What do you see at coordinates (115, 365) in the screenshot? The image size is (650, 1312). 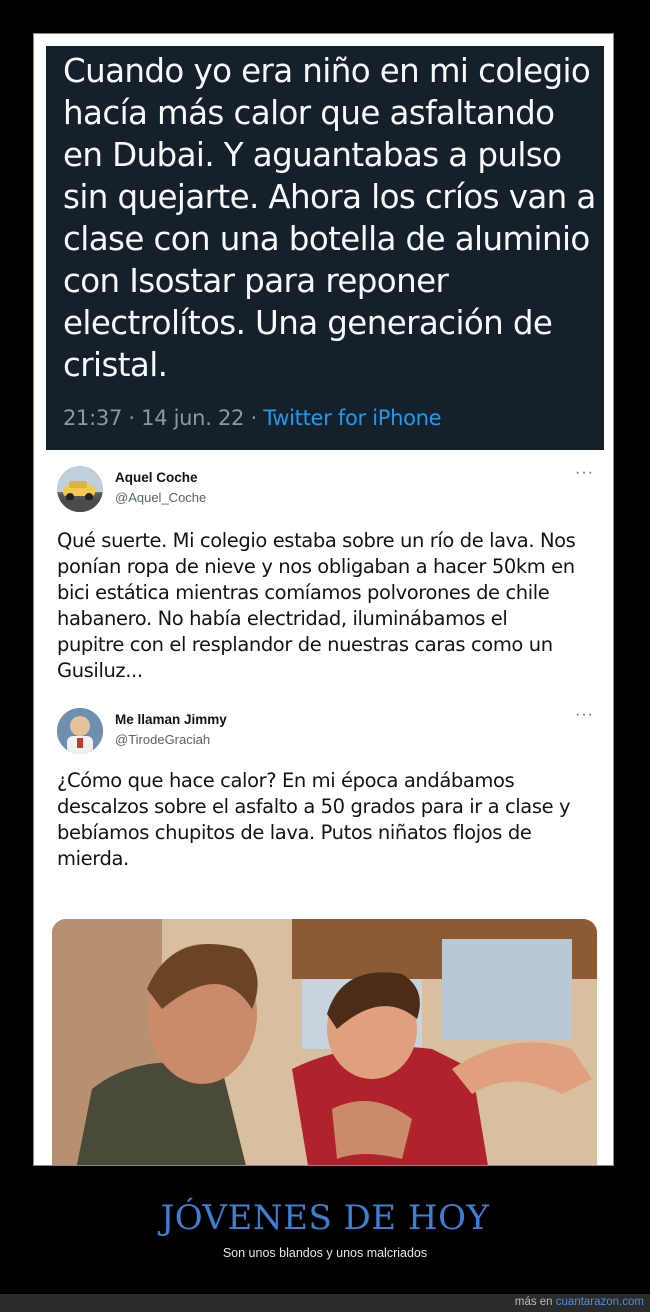 I see `tweet-line: cristal.` at bounding box center [115, 365].